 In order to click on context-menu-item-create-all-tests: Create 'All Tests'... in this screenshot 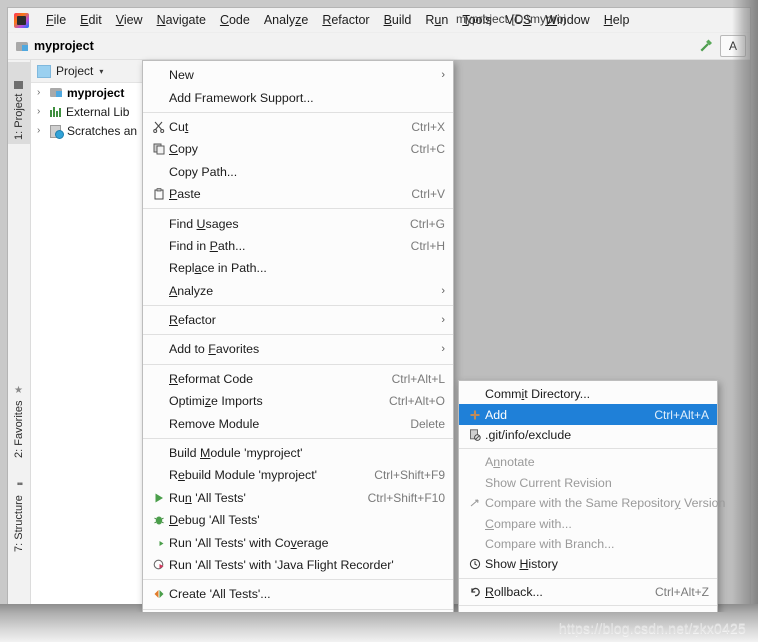, I will do `click(298, 594)`.